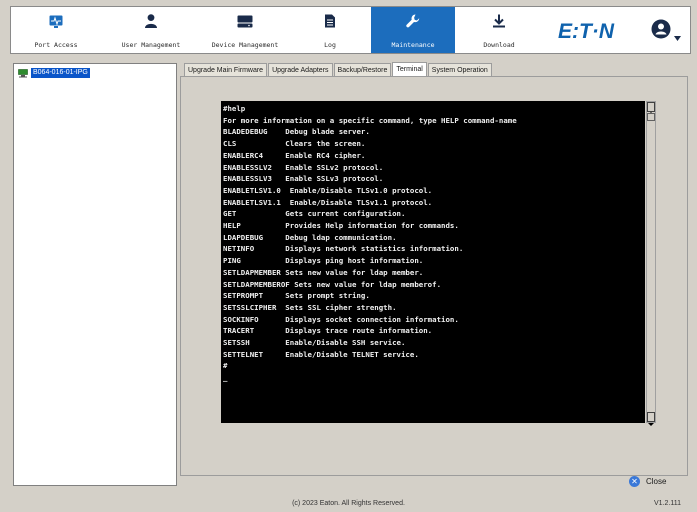 This screenshot has width=697, height=512. I want to click on terminal-line: LDAPDEBUG Debug ldap communication., so click(310, 237).